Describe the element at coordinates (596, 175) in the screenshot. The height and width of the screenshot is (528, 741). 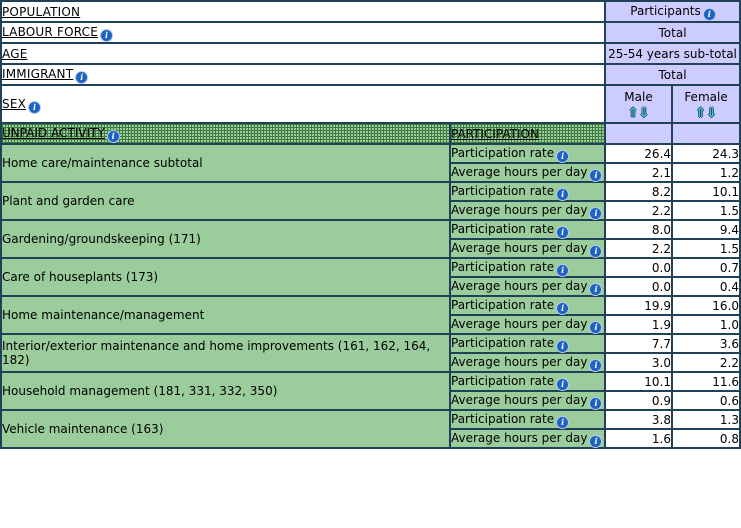
I see `info-icon-average-hours-0: i` at that location.